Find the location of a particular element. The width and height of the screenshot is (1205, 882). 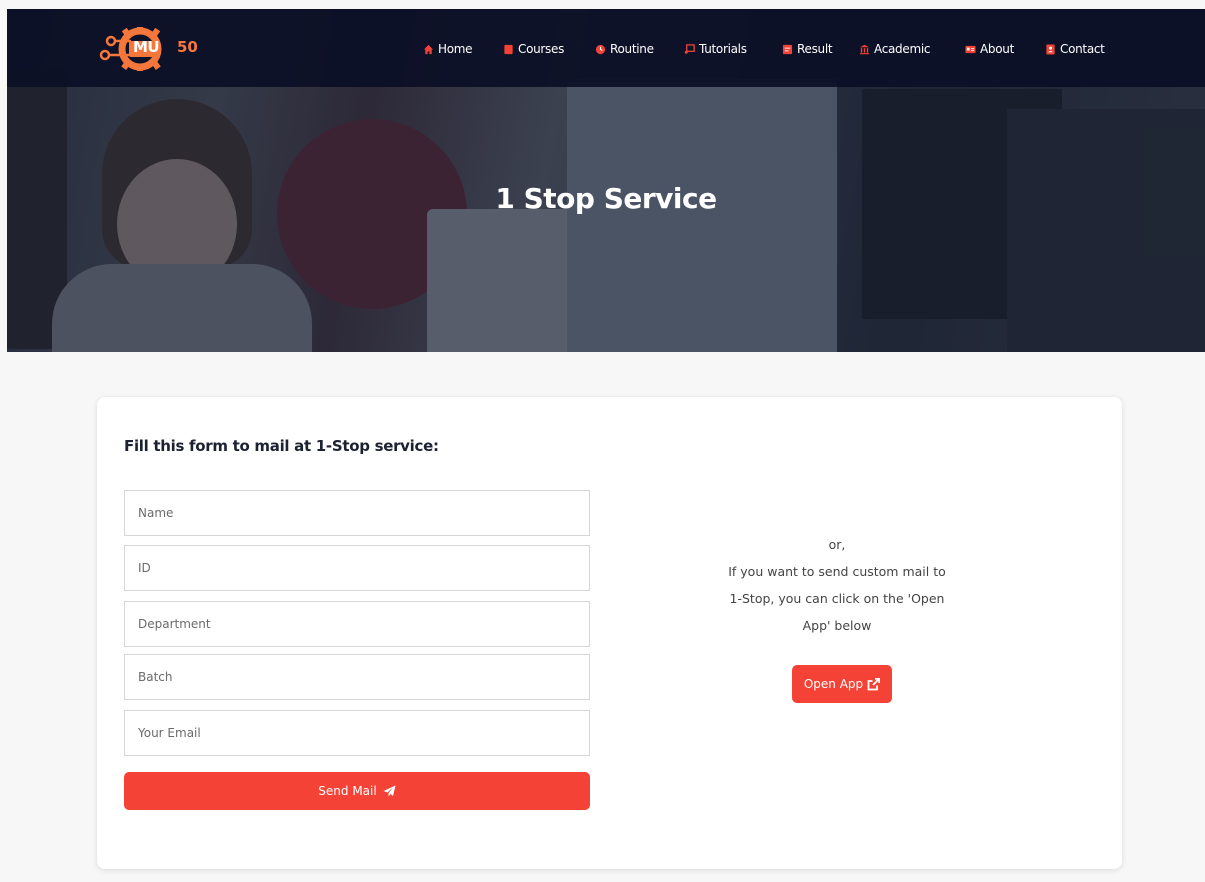

external-link-icon is located at coordinates (874, 683).